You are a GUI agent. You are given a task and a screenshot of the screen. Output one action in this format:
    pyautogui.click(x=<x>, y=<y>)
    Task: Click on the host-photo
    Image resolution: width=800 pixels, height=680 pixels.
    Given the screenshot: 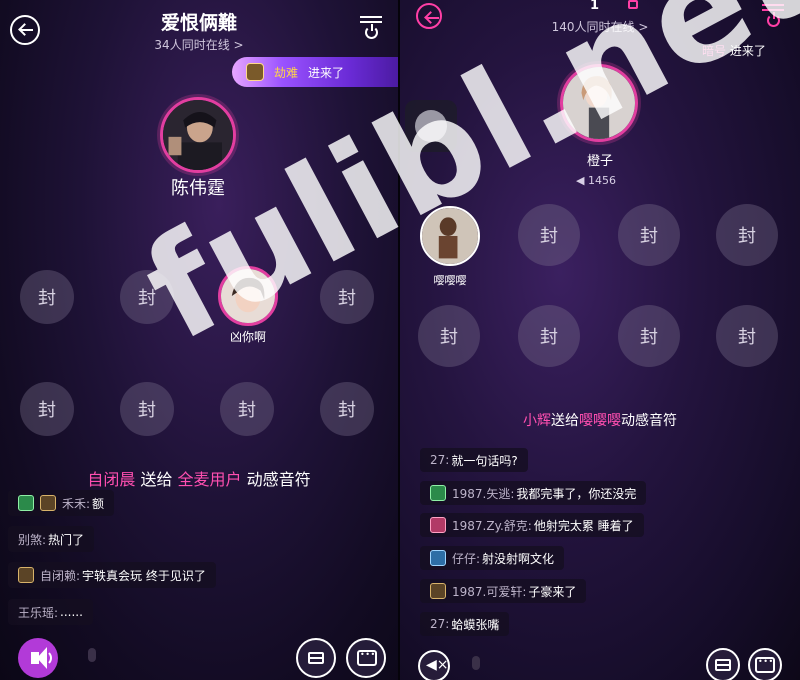 What is the action you would take?
    pyautogui.click(x=198, y=135)
    